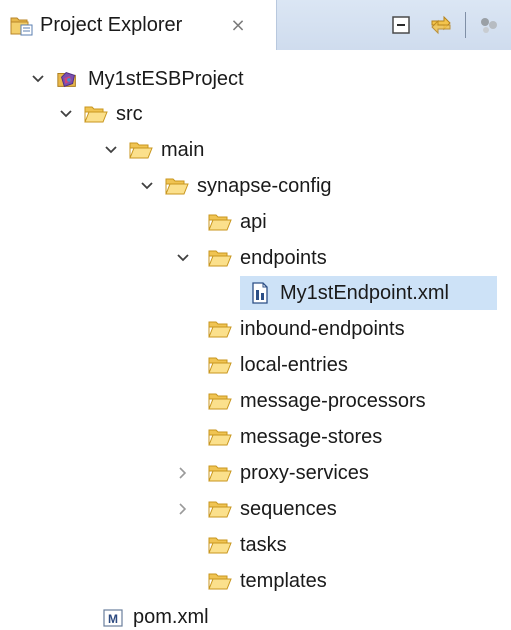  What do you see at coordinates (183, 150) in the screenshot?
I see `tree-item-label: main` at bounding box center [183, 150].